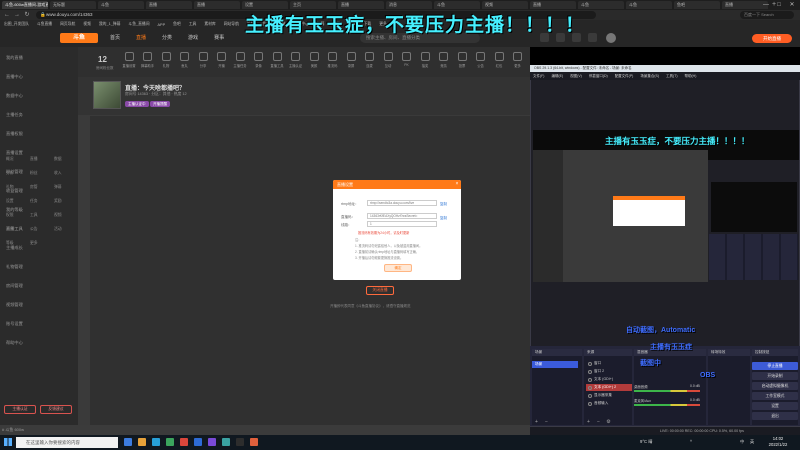 Image resolution: width=800 pixels, height=450 pixels. What do you see at coordinates (314, 62) in the screenshot?
I see `toolbar-tool: 美颜` at bounding box center [314, 62].